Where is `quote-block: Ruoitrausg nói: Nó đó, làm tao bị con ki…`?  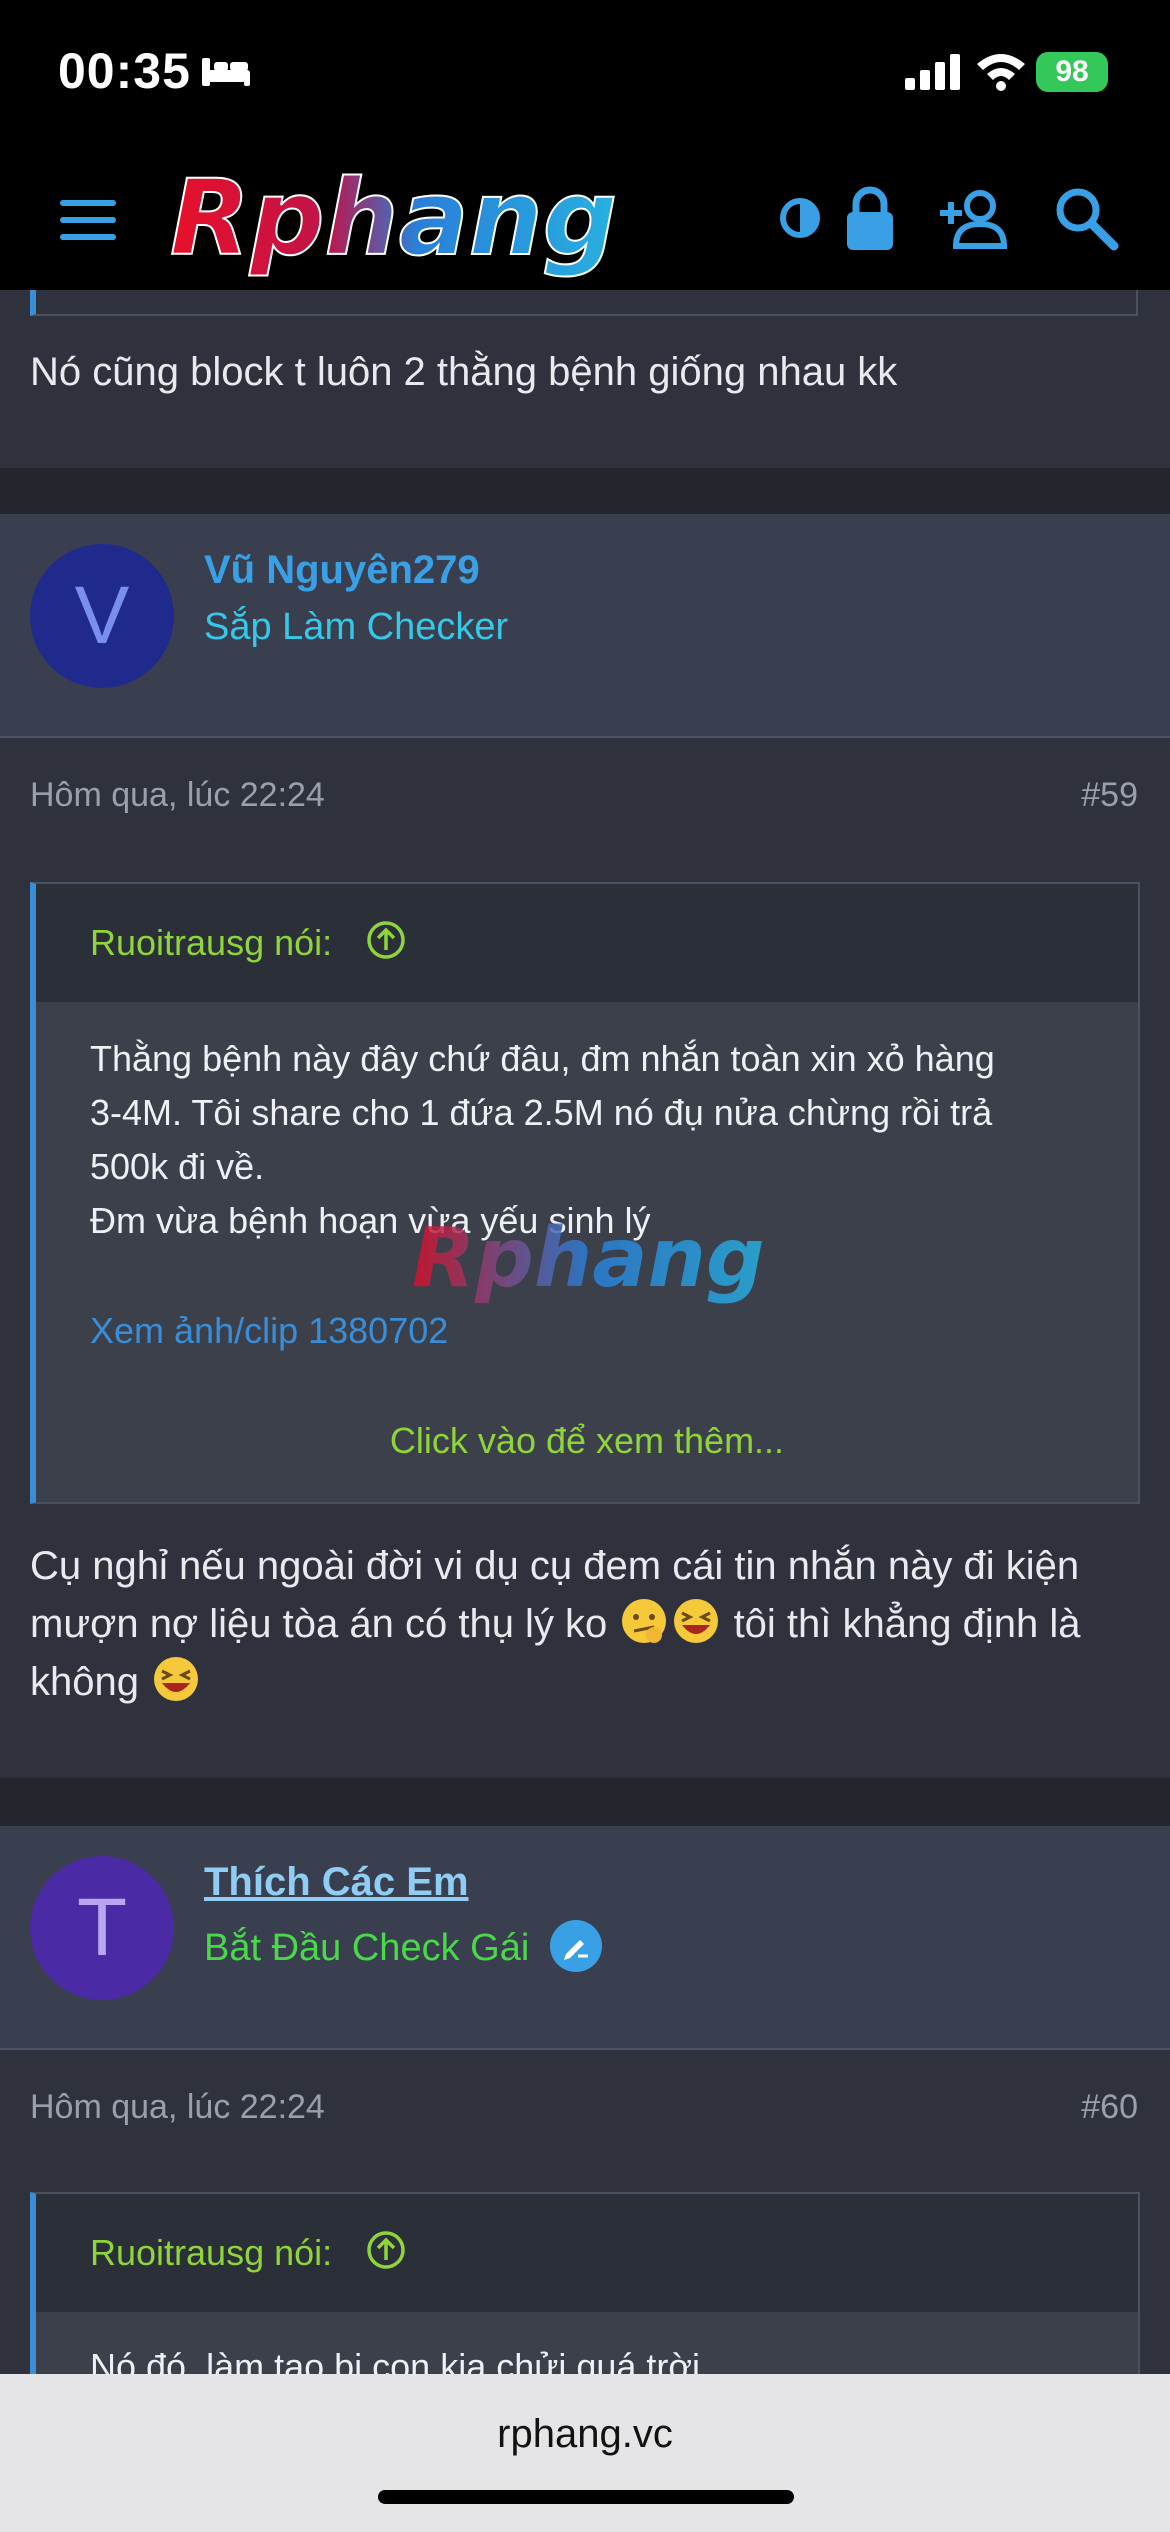 quote-block: Ruoitrausg nói: Nó đó, làm tao bị con ki… is located at coordinates (585, 2292).